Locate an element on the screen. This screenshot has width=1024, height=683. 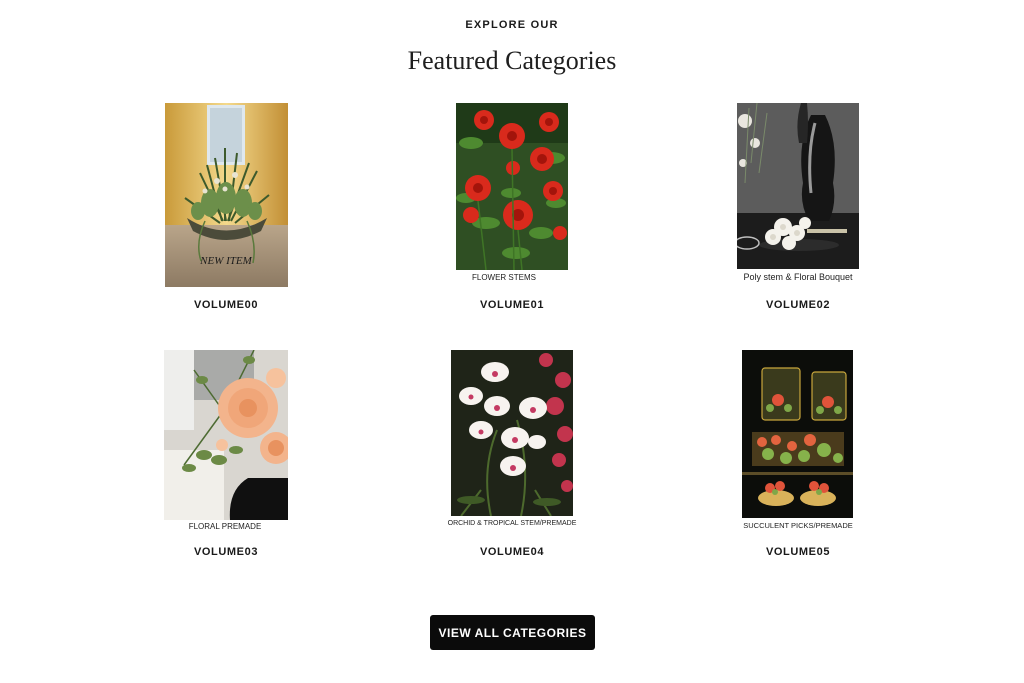
category-image-caption: ORCHID & TROPICAL STEM/PREMADE is located at coordinates (512, 523).